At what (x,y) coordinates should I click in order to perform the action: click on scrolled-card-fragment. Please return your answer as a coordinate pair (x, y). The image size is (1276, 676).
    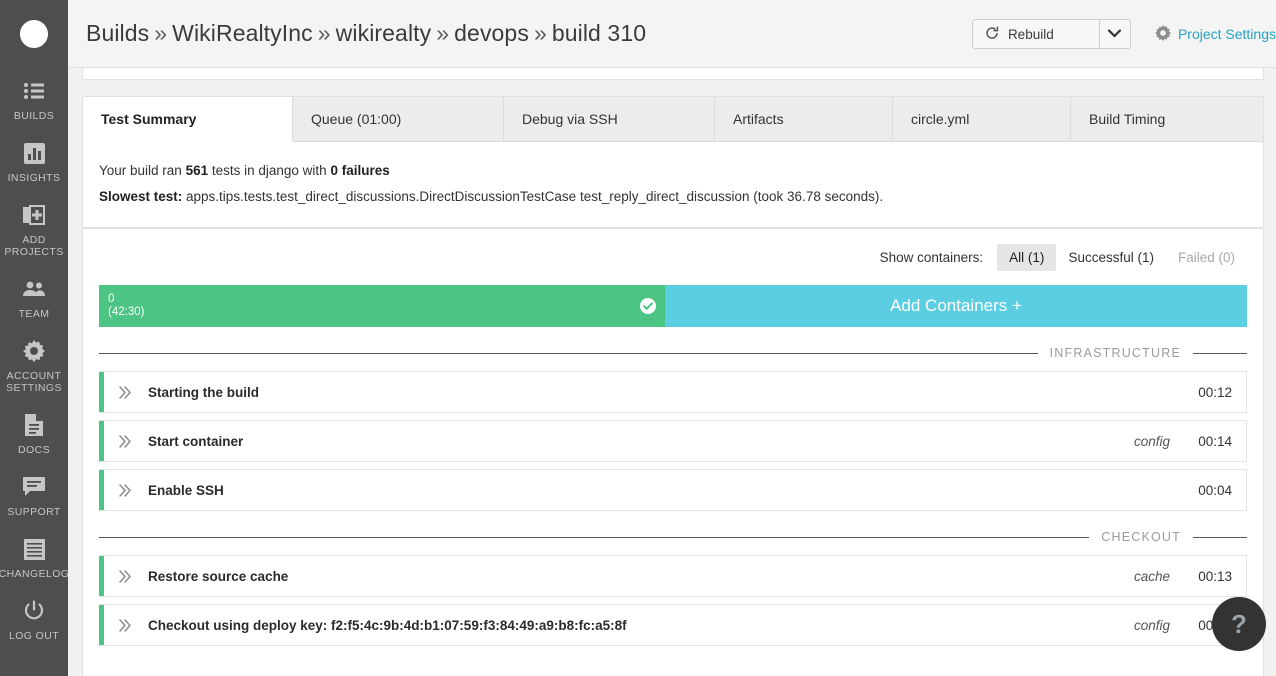
    Looking at the image, I should click on (673, 74).